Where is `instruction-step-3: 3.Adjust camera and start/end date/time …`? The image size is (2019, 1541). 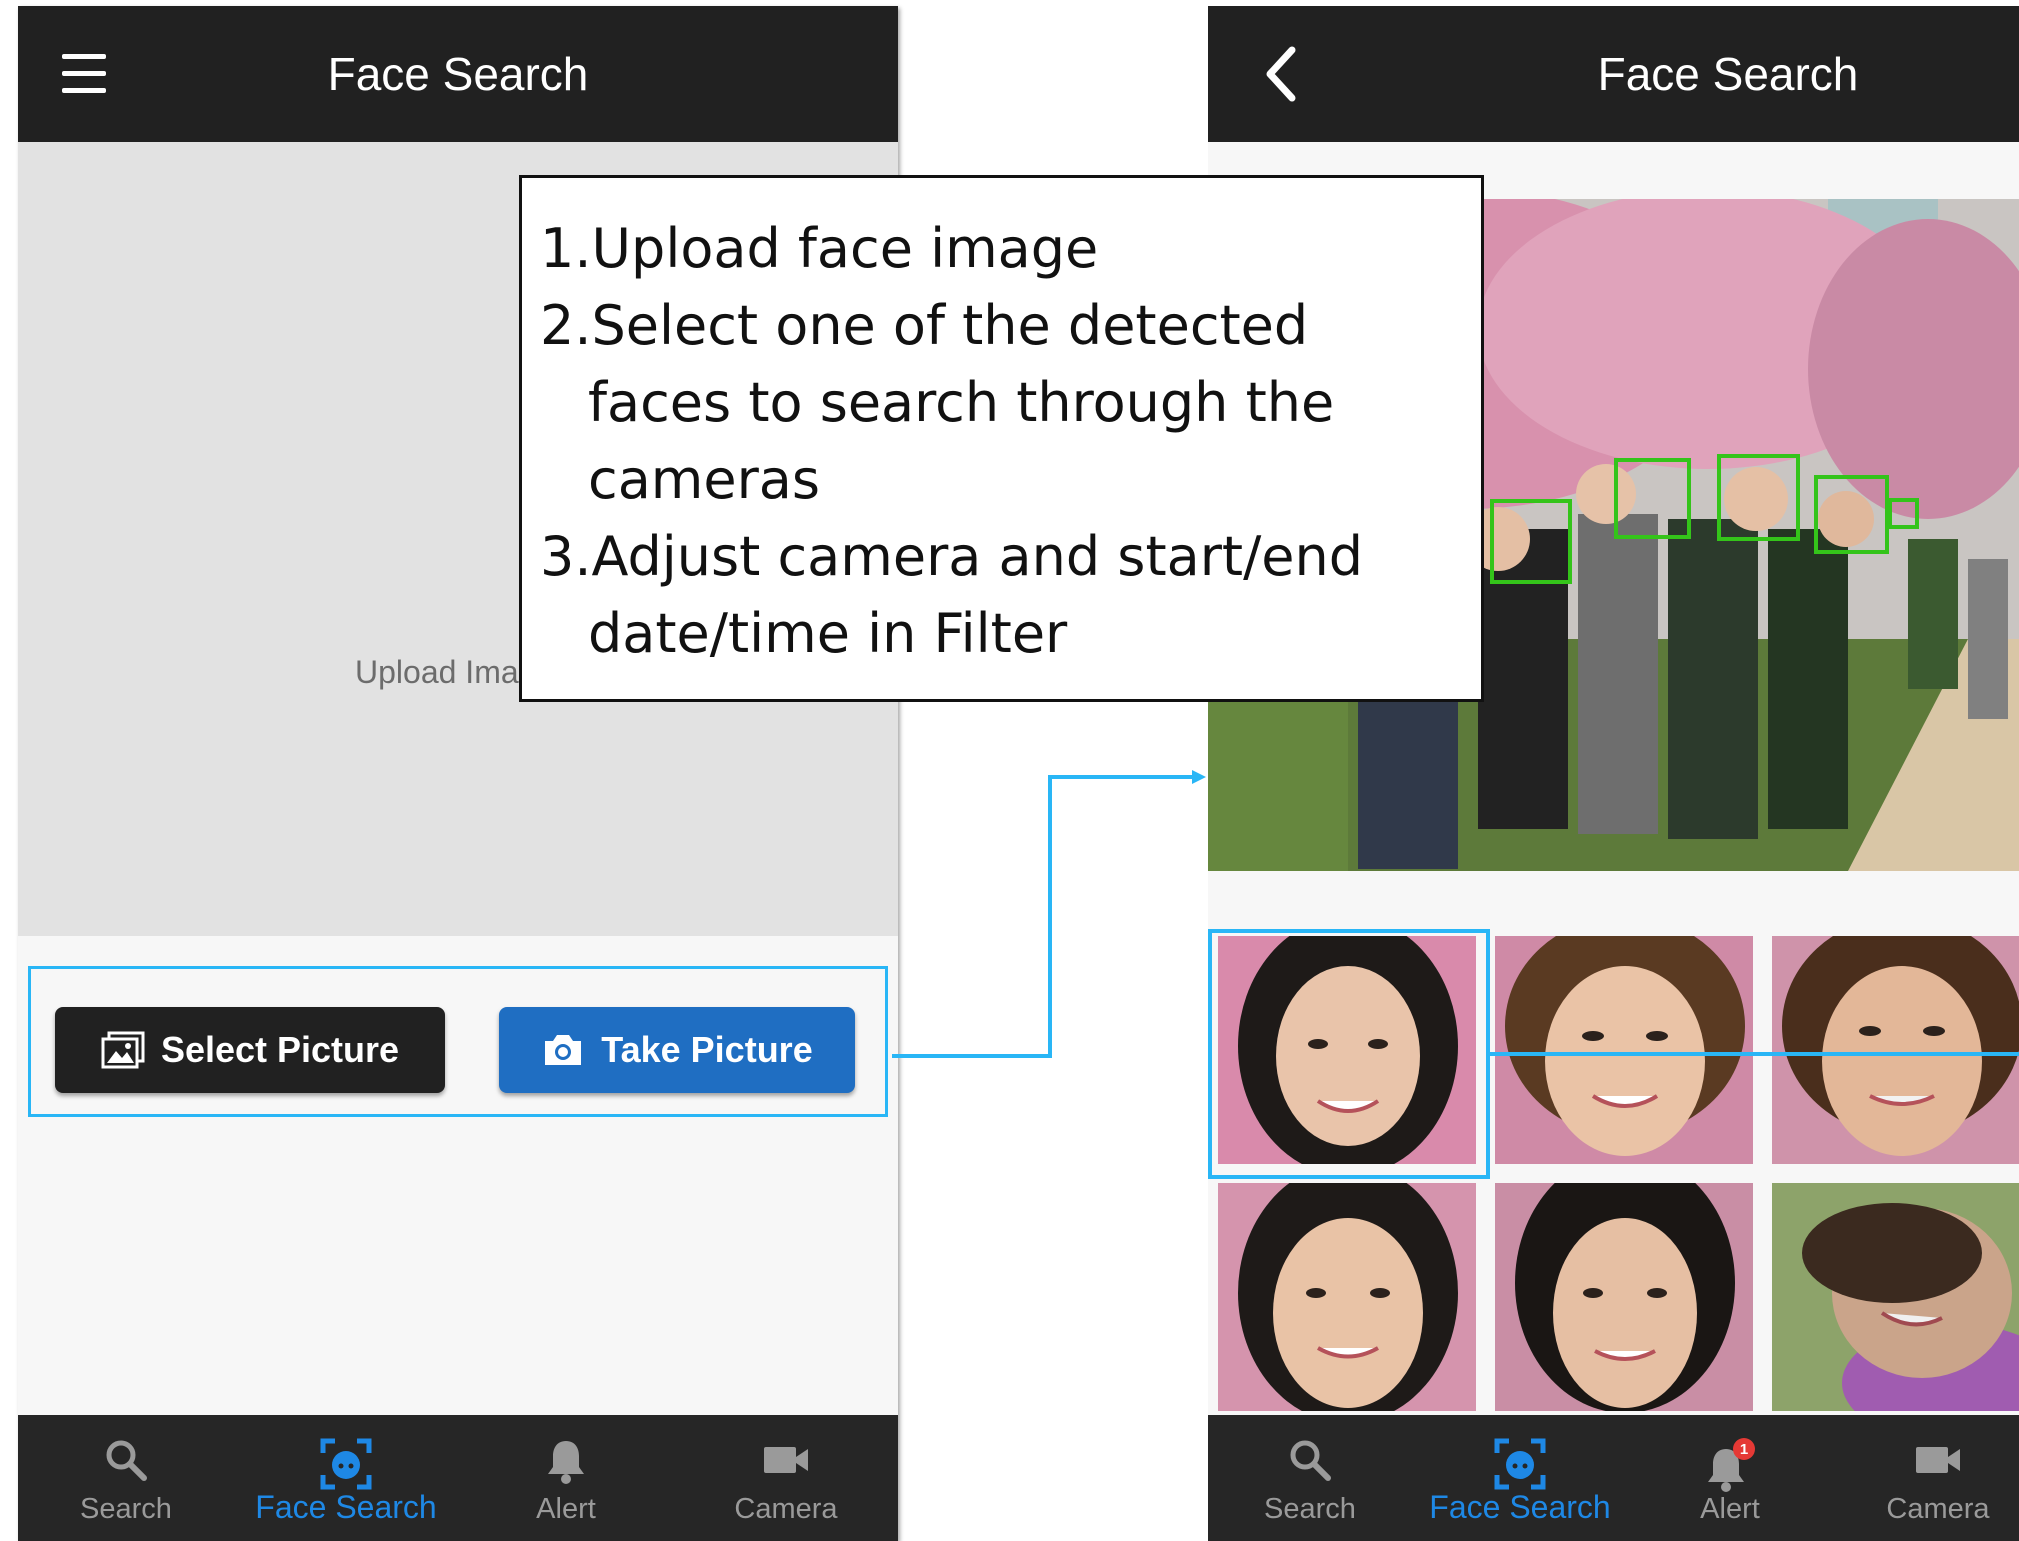
instruction-step-3: 3.Adjust camera and start/end date/time … is located at coordinates (951, 595).